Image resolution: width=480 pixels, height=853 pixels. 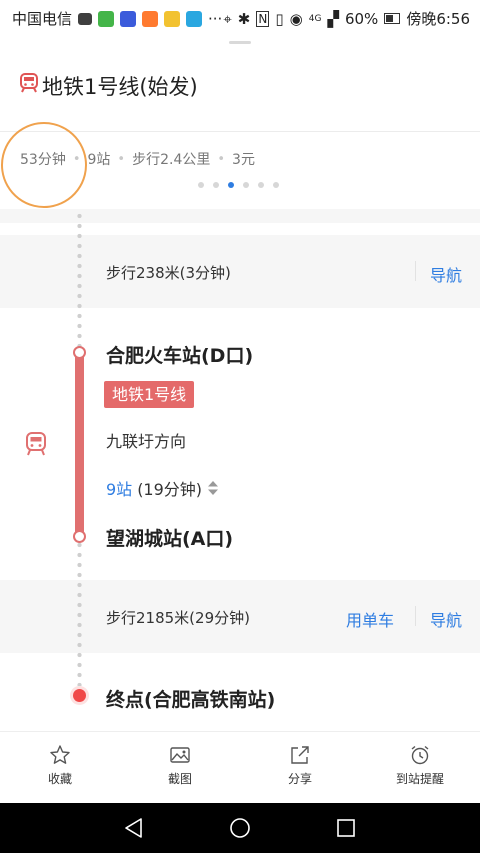 I want to click on favorite-label: 收藏, so click(x=59, y=779).